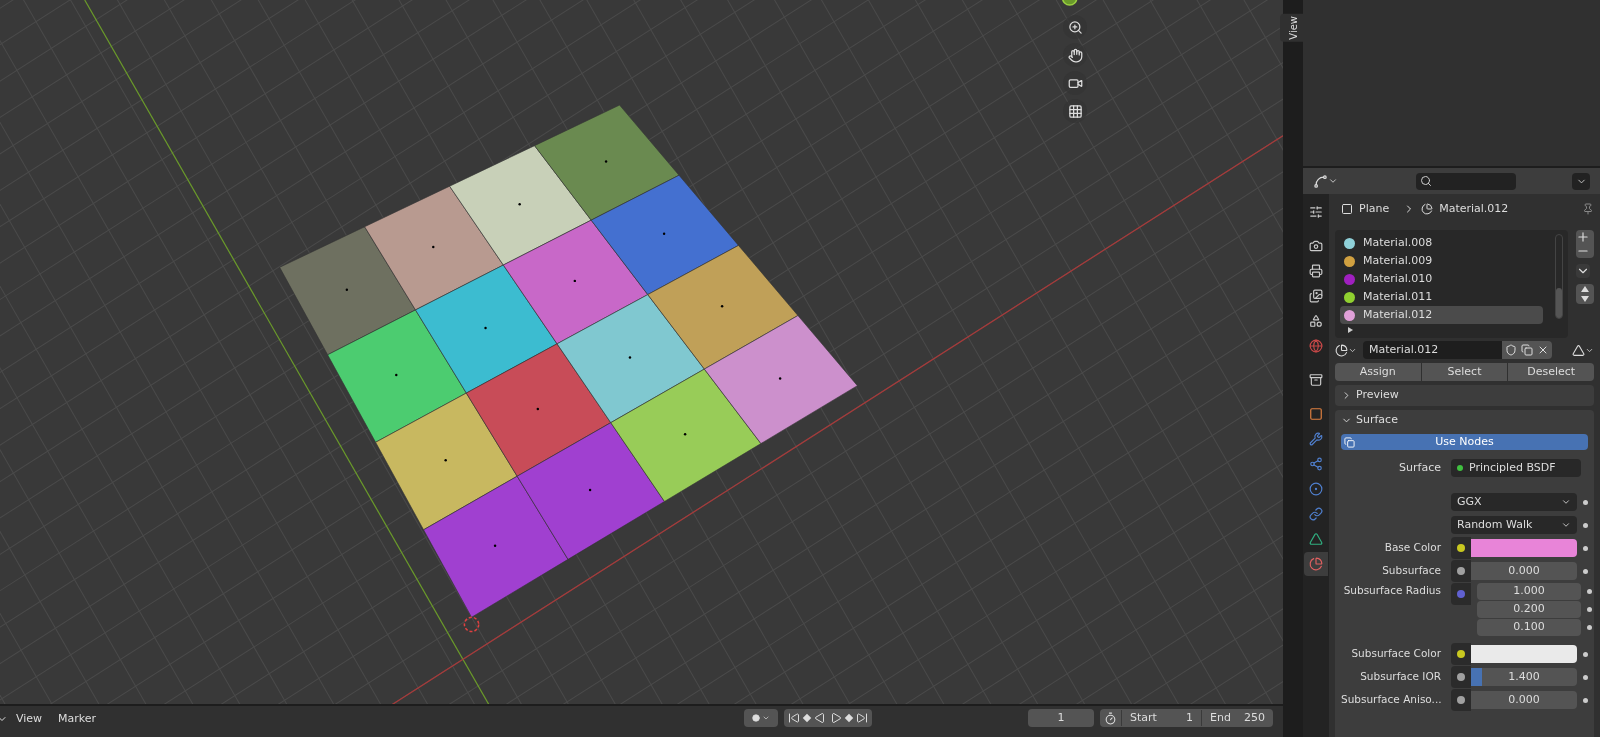 The height and width of the screenshot is (737, 1600). Describe the element at coordinates (1400, 677) in the screenshot. I see `field-label: Subsurface IOR` at that location.